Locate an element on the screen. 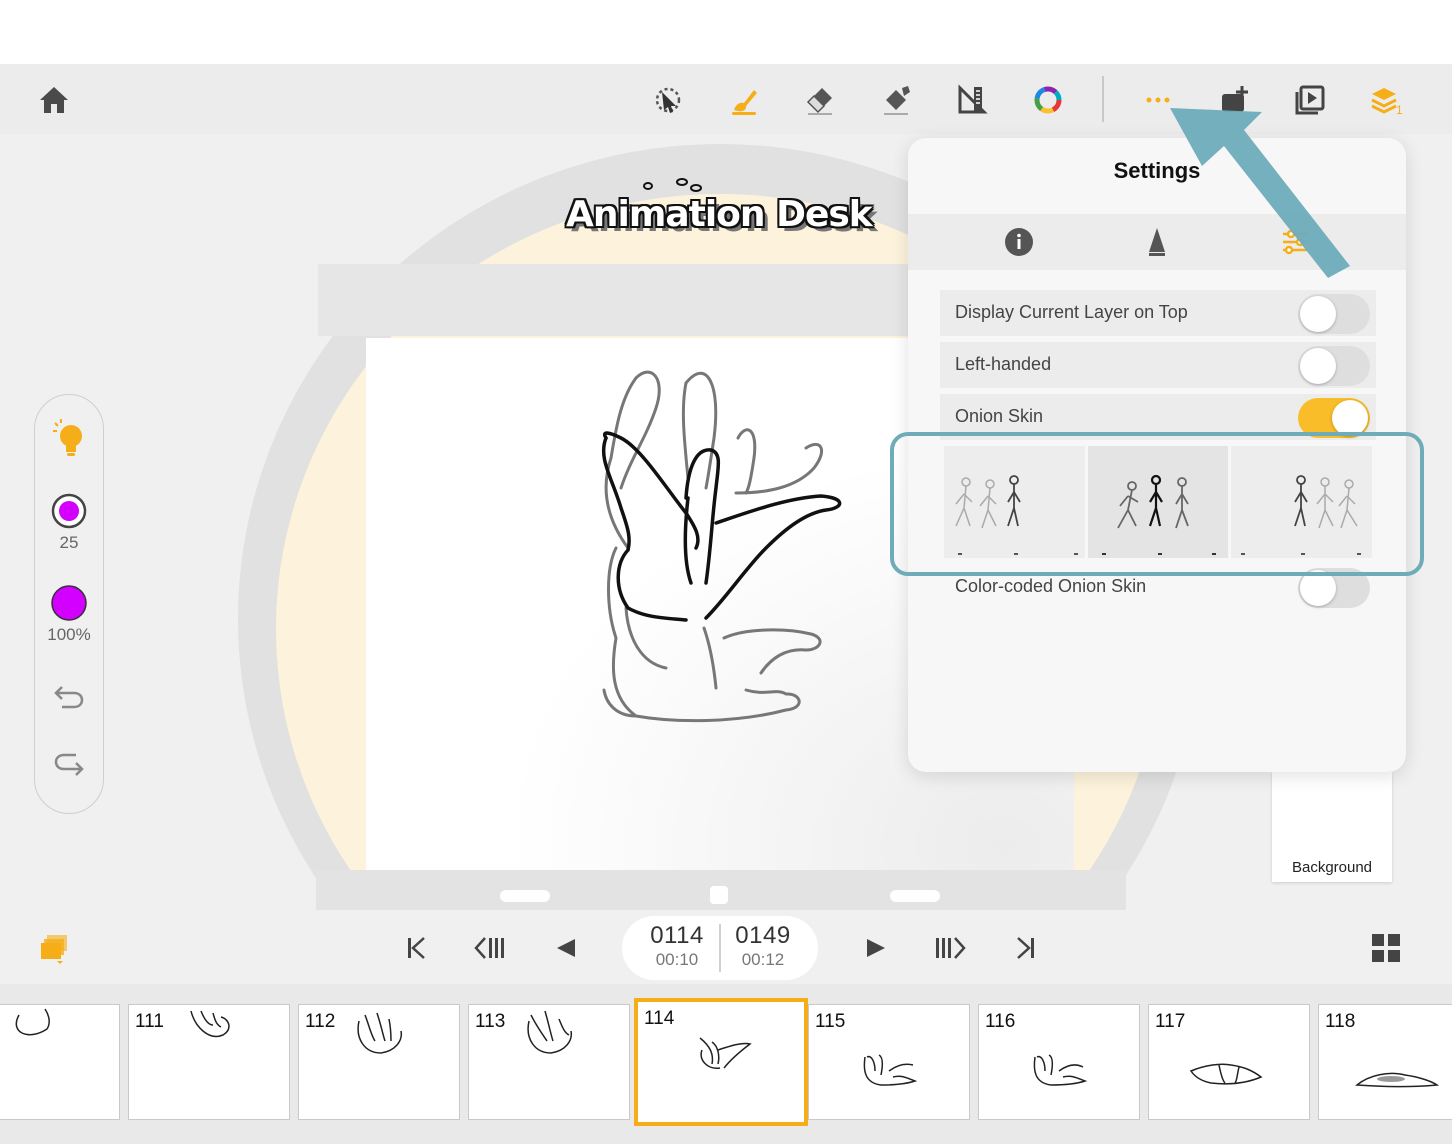 The width and height of the screenshot is (1452, 1144). brush-size-dot-icon is located at coordinates (69, 511).